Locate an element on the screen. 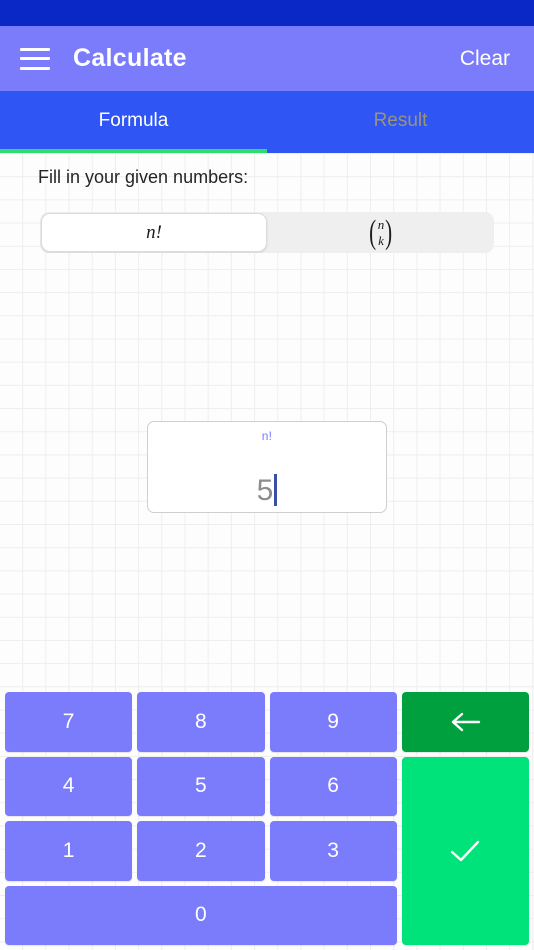 Image resolution: width=534 pixels, height=950 pixels. tab-bar: Formula Result is located at coordinates (267, 122).